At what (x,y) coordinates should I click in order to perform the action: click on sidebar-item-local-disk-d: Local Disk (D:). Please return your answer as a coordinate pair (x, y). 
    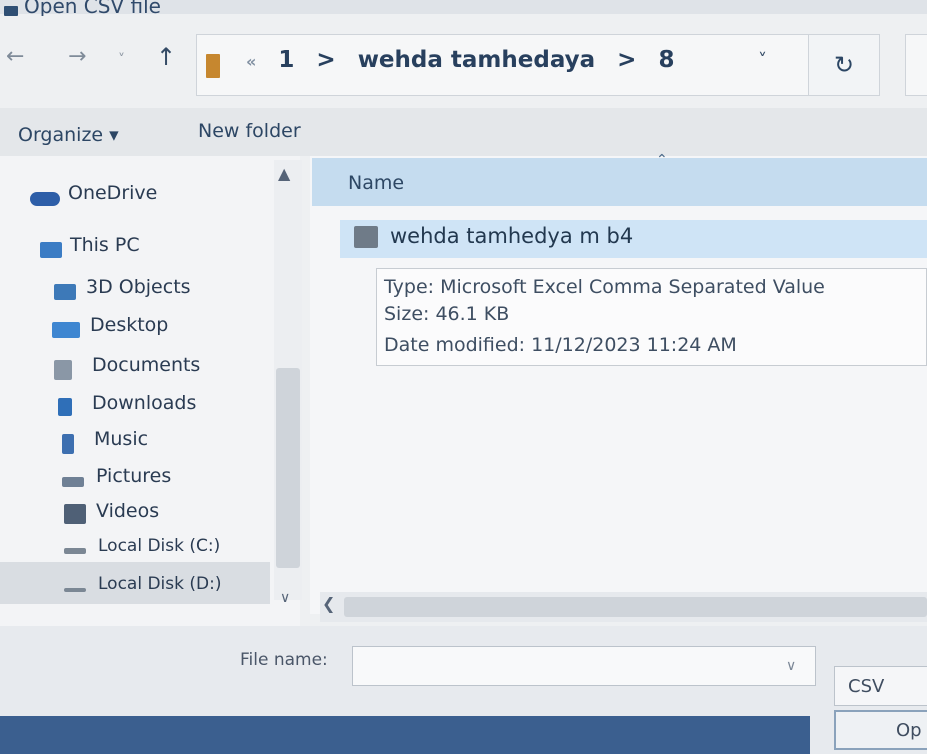
    Looking at the image, I should click on (148, 592).